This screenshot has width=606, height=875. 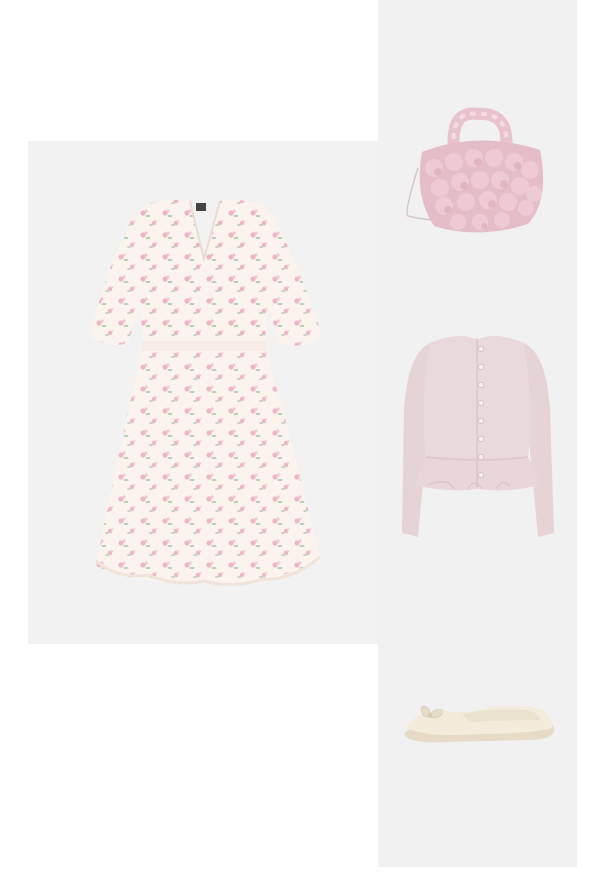 I want to click on cream-ballet-flat-image, so click(x=479, y=724).